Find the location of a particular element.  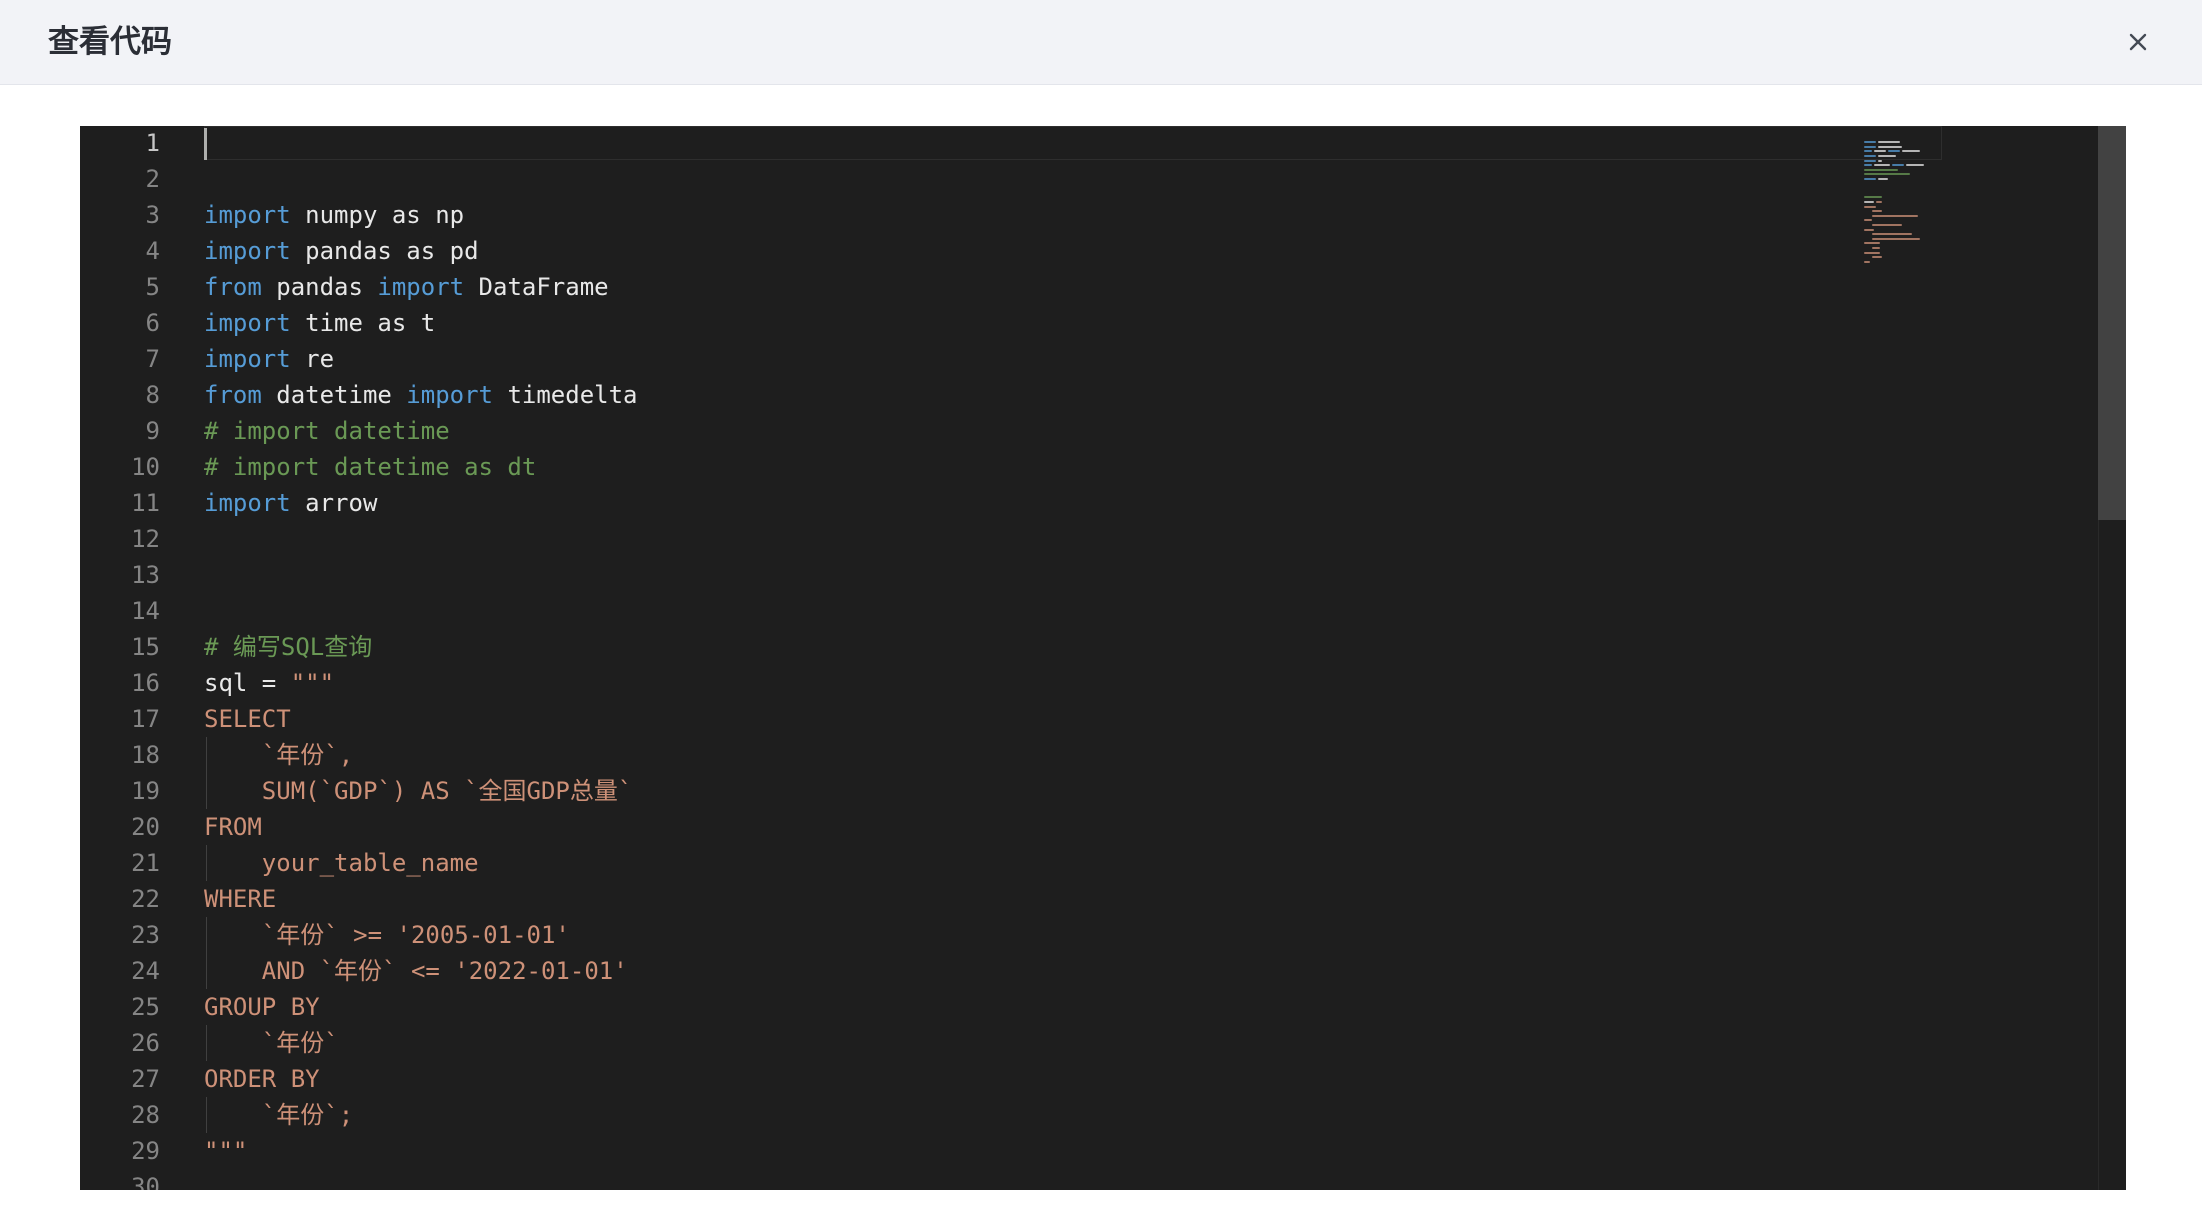

code-token: # import datetime is located at coordinates (327, 431).